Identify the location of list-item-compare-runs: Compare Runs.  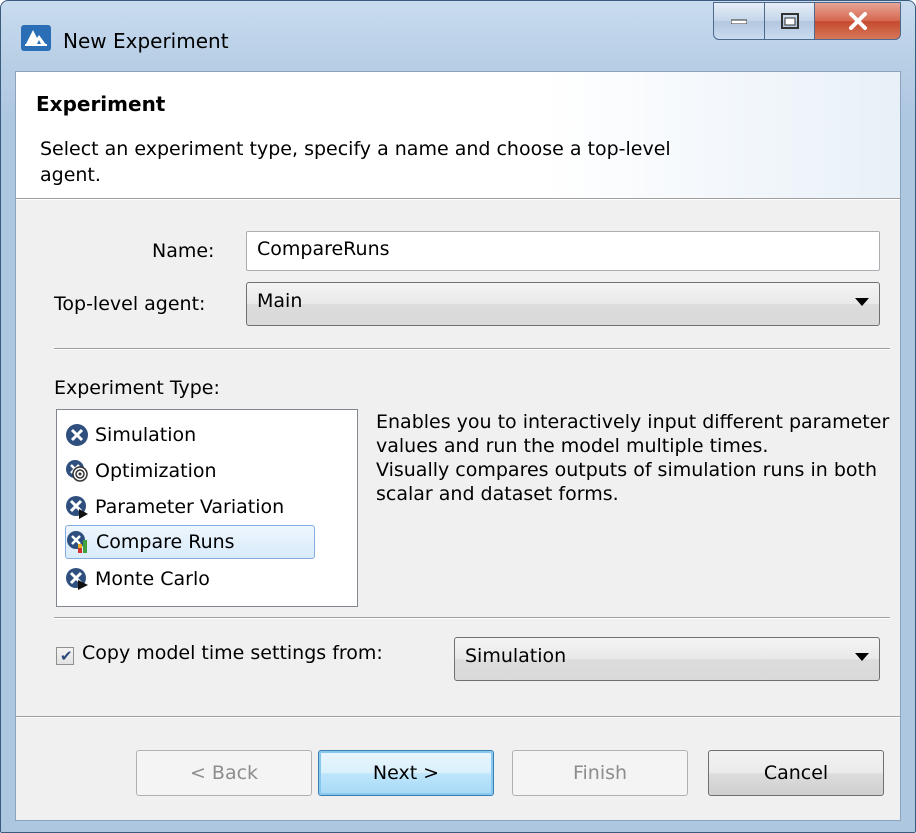
(190, 542).